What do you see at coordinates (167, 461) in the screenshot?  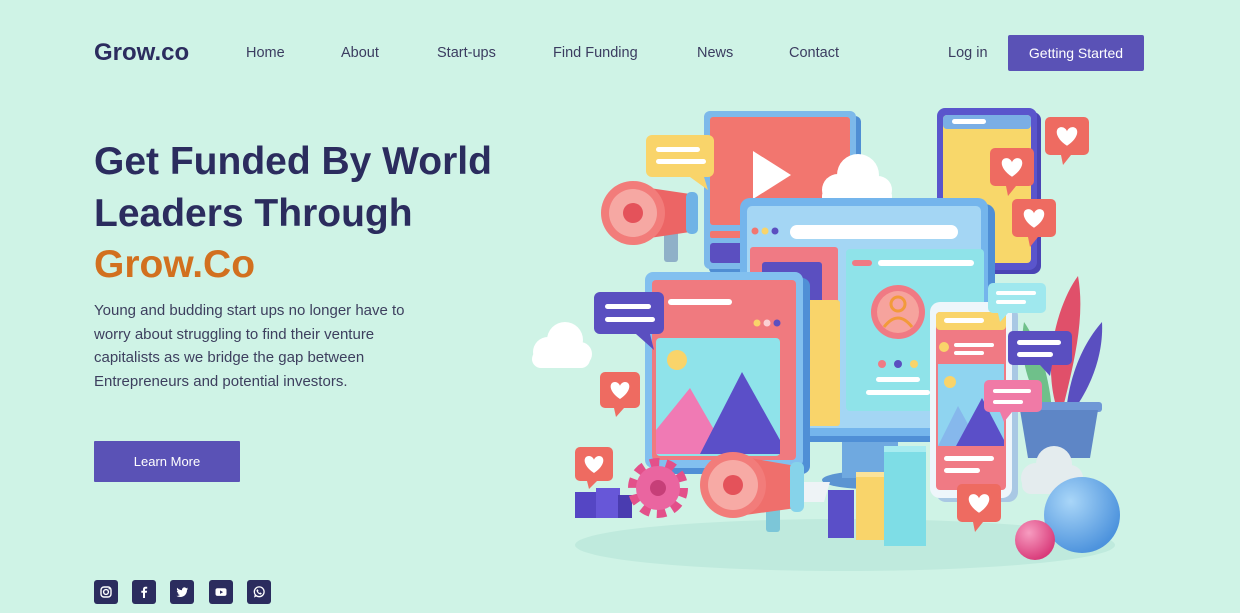 I see `learn-more-button: Learn More` at bounding box center [167, 461].